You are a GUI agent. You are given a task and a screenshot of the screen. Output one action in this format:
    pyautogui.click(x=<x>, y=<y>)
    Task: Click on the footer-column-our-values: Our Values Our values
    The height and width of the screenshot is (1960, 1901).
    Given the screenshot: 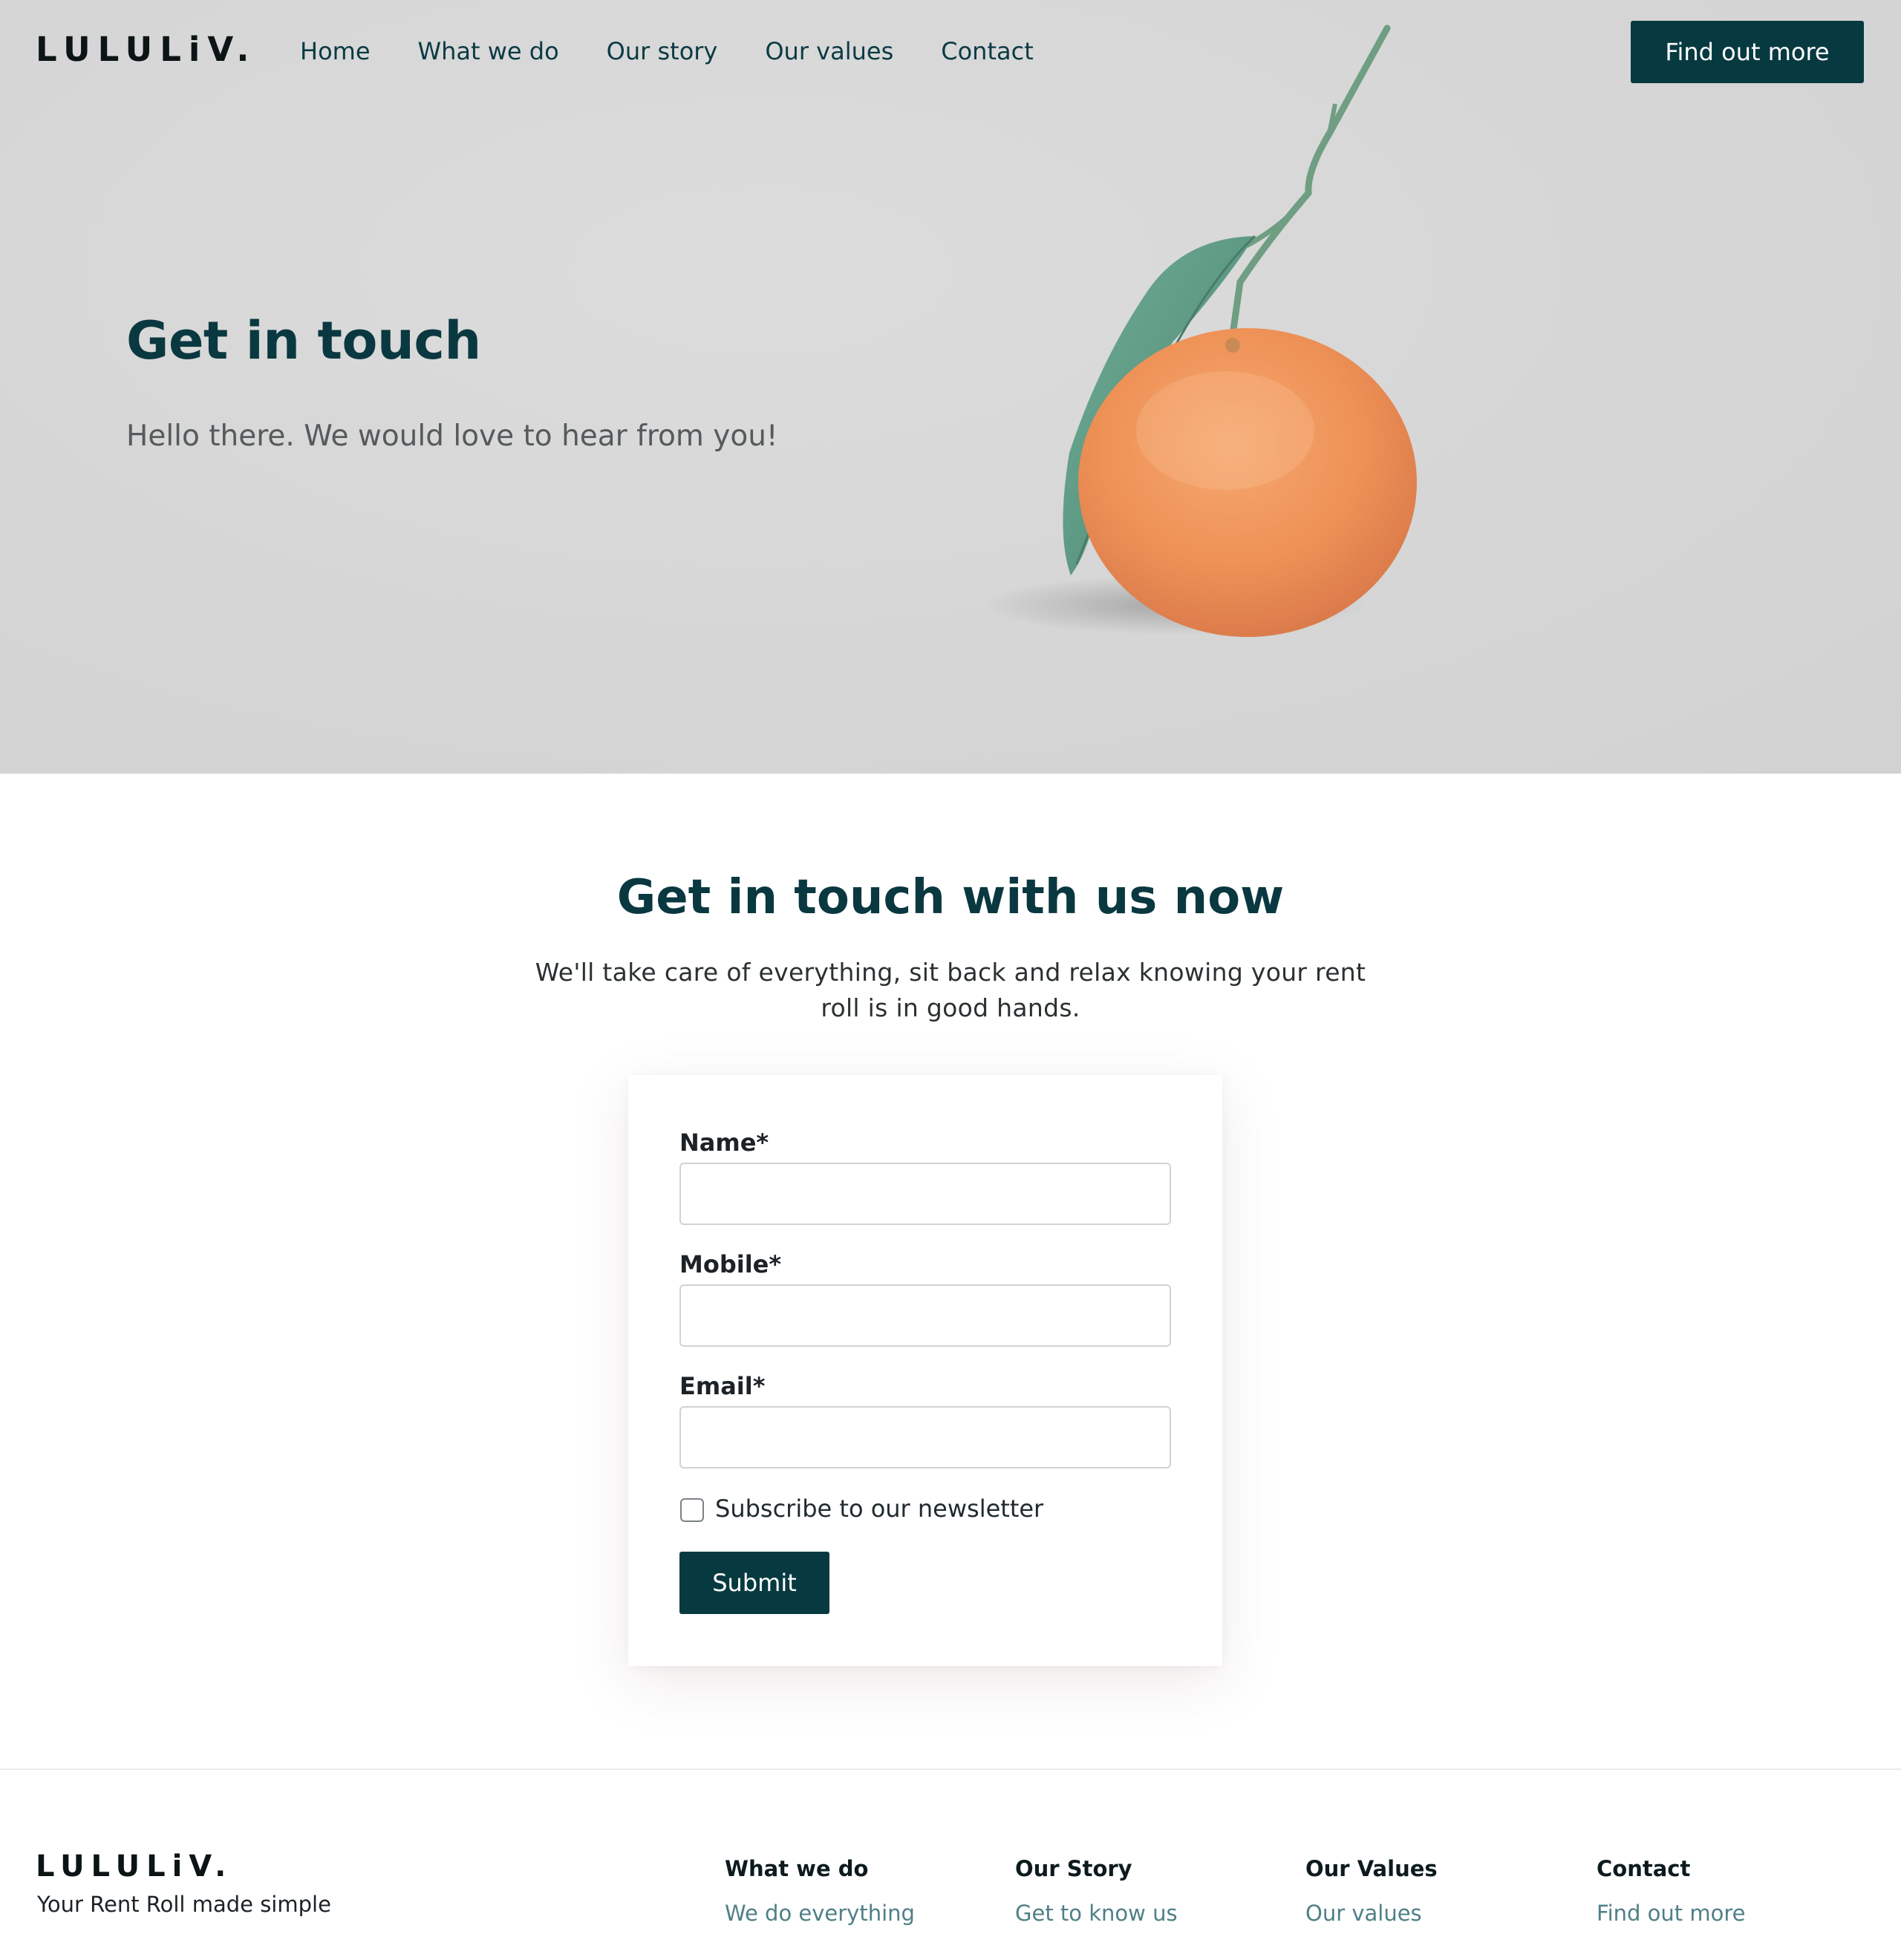 What is the action you would take?
    pyautogui.click(x=1371, y=1903)
    